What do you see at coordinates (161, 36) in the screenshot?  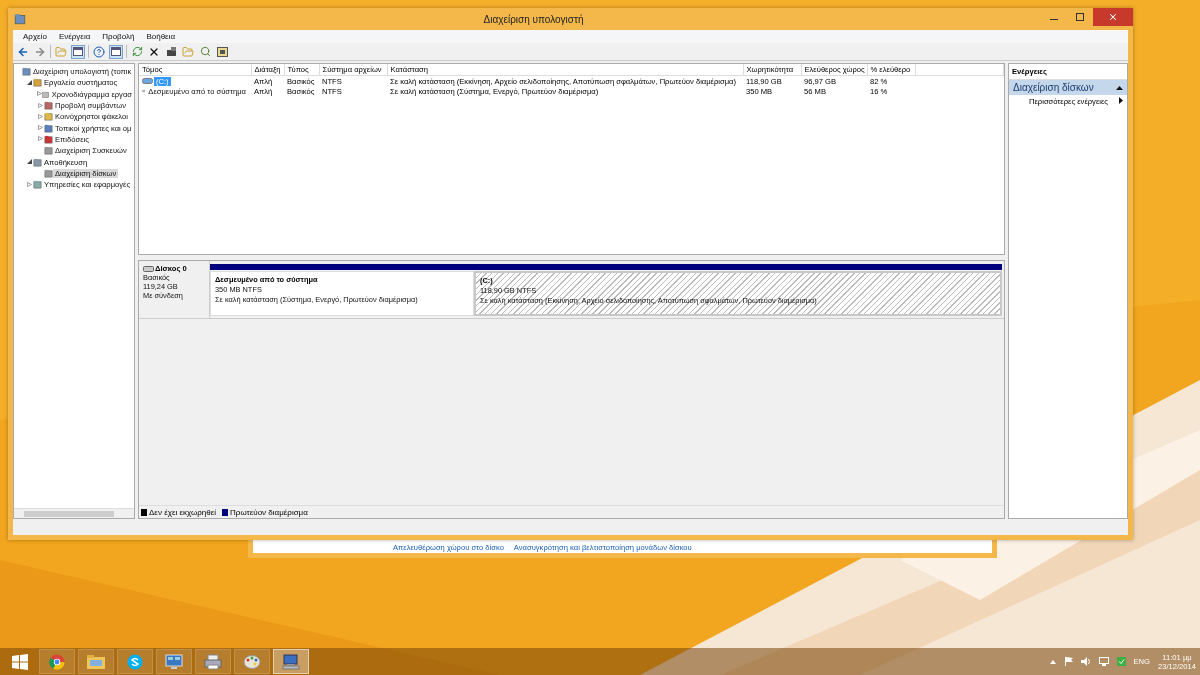 I see `menu-item: Βοήθεια` at bounding box center [161, 36].